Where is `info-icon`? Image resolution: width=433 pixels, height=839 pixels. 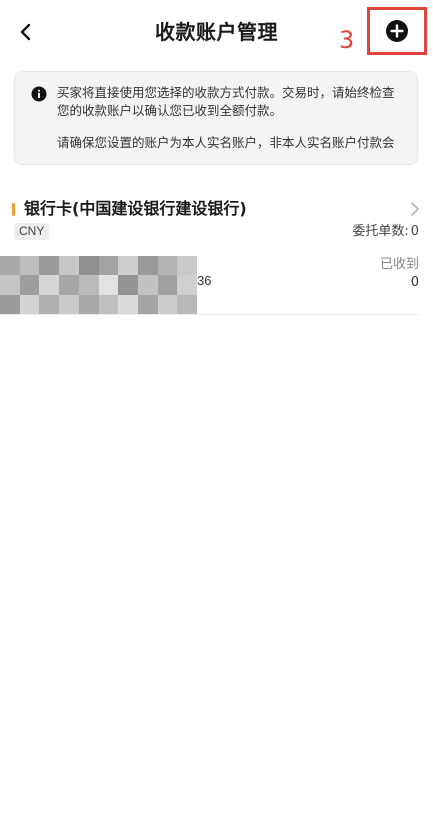
info-icon is located at coordinates (39, 94).